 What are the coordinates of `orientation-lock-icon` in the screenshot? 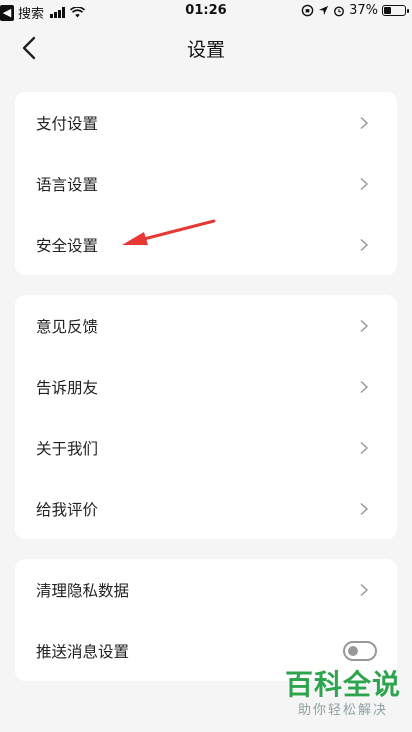 It's located at (307, 10).